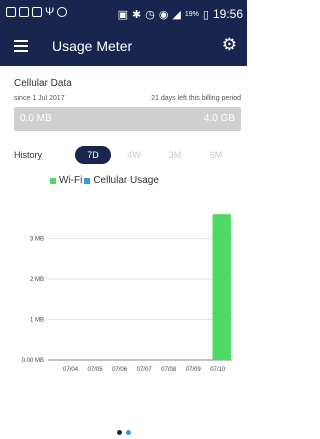 The width and height of the screenshot is (320, 439). What do you see at coordinates (136, 14) in the screenshot?
I see `bluetooth-icon: ✱` at bounding box center [136, 14].